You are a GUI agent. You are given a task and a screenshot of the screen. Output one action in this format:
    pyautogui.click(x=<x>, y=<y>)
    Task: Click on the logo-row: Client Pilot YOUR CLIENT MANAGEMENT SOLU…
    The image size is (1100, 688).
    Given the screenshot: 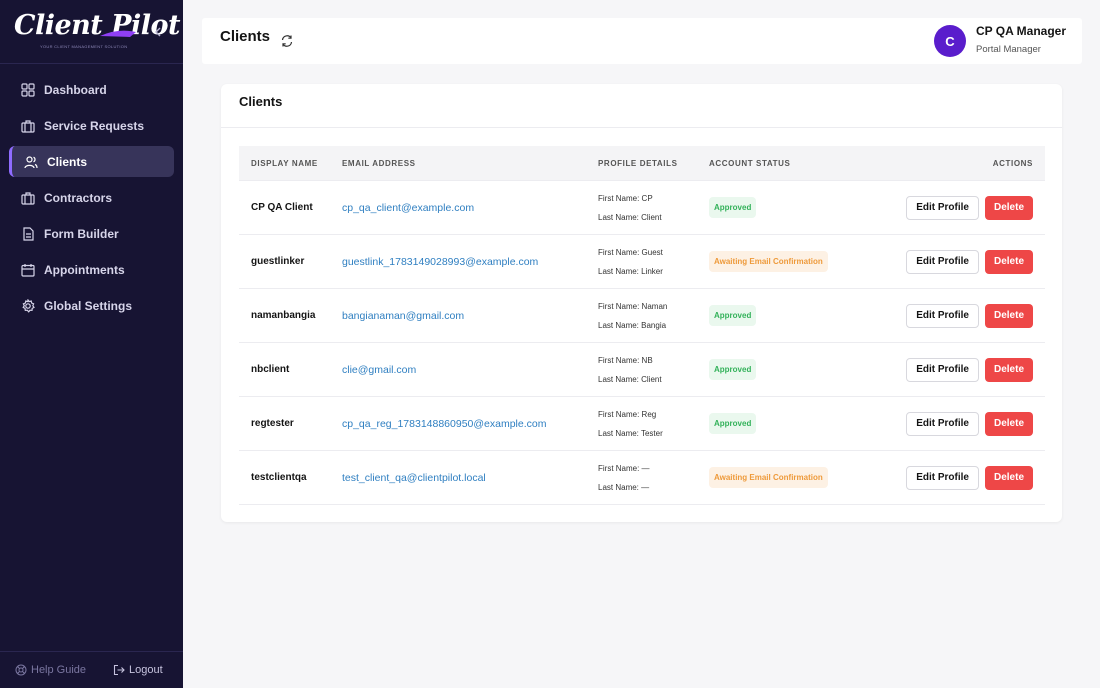 What is the action you would take?
    pyautogui.click(x=91, y=32)
    